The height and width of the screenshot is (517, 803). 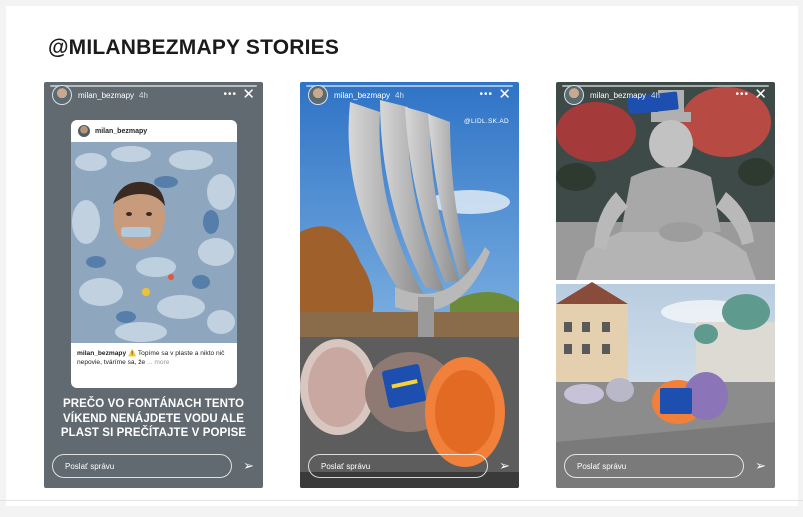 What do you see at coordinates (132, 353) in the screenshot?
I see `warning-icon: ⚠️` at bounding box center [132, 353].